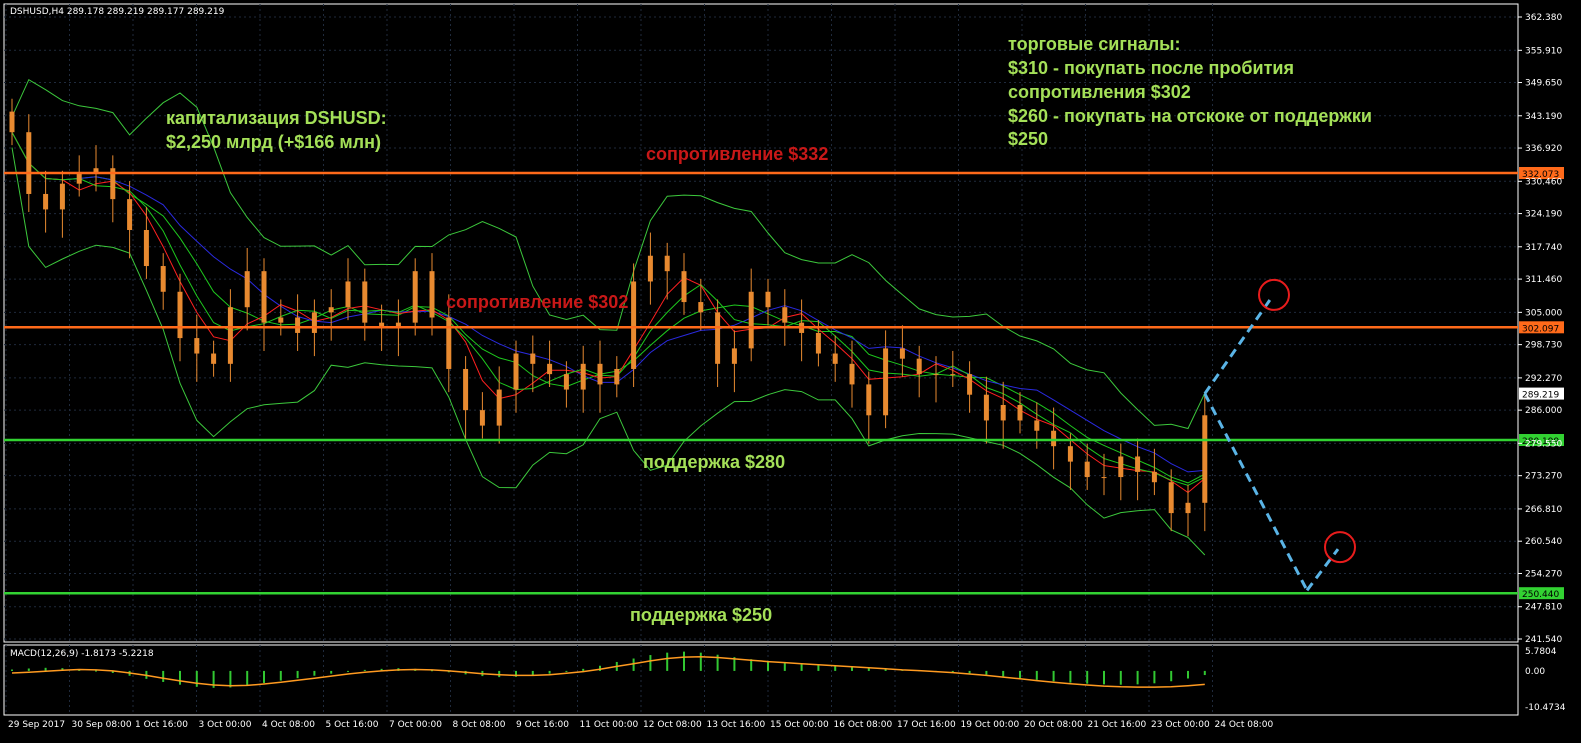 The height and width of the screenshot is (743, 1581). I want to click on support-280-label: поддержка $280, so click(714, 462).